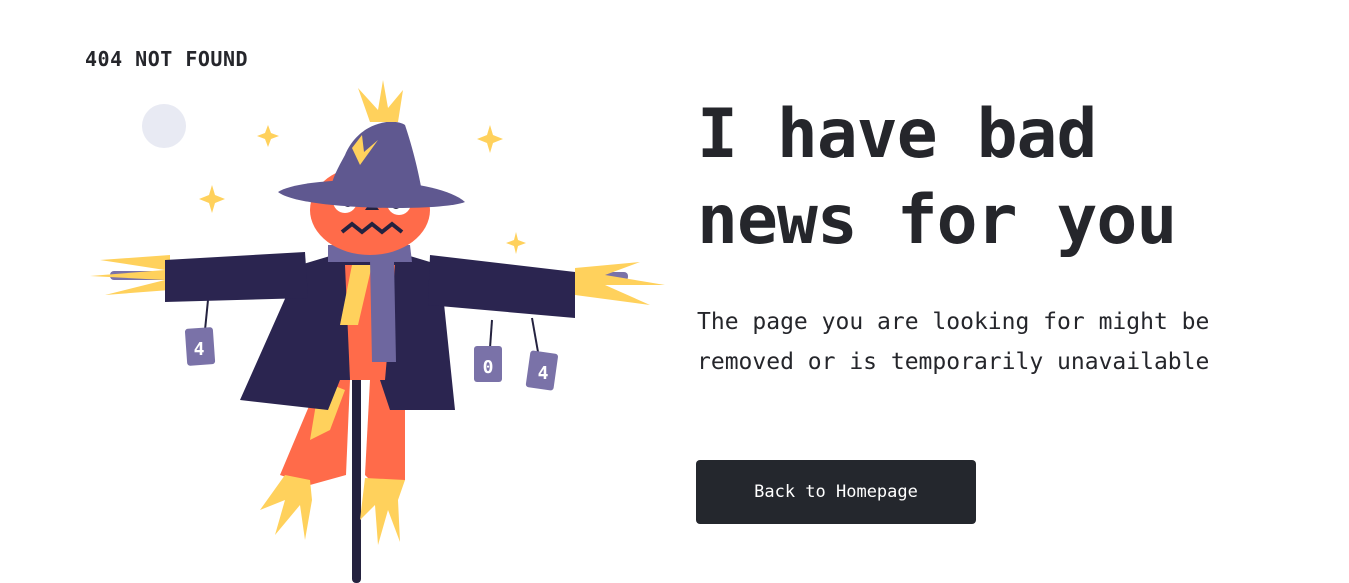  Describe the element at coordinates (382, 511) in the screenshot. I see `right-foot-straw` at that location.